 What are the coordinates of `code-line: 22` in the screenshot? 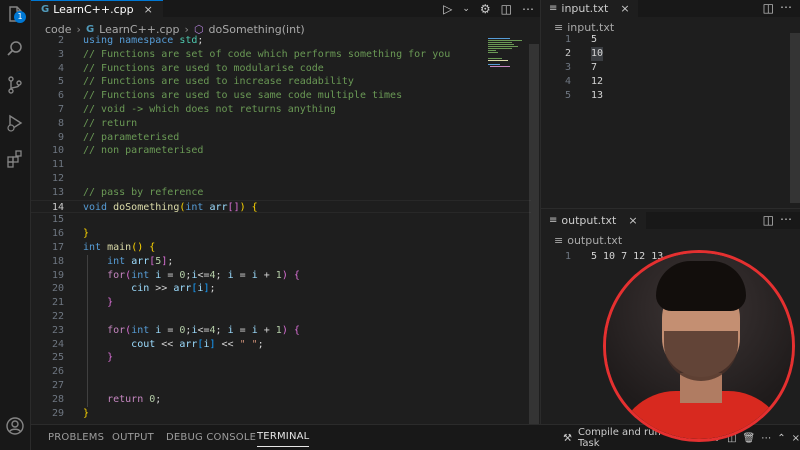 It's located at (281, 317).